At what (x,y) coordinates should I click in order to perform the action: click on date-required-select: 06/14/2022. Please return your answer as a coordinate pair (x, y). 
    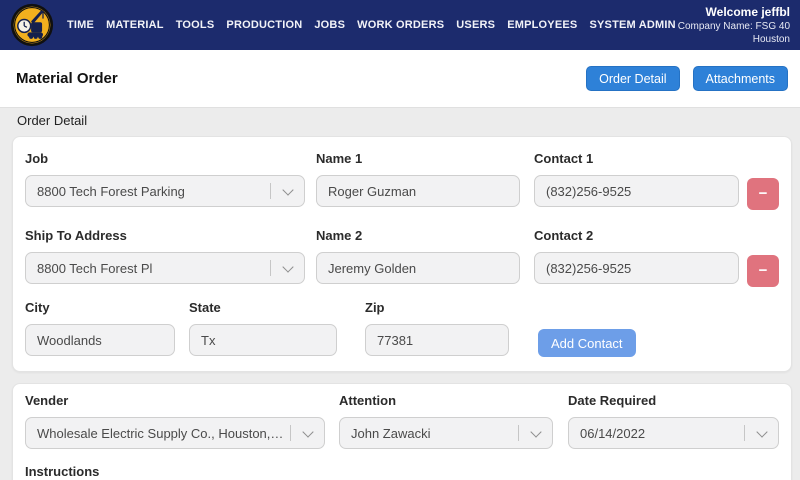
    Looking at the image, I should click on (673, 433).